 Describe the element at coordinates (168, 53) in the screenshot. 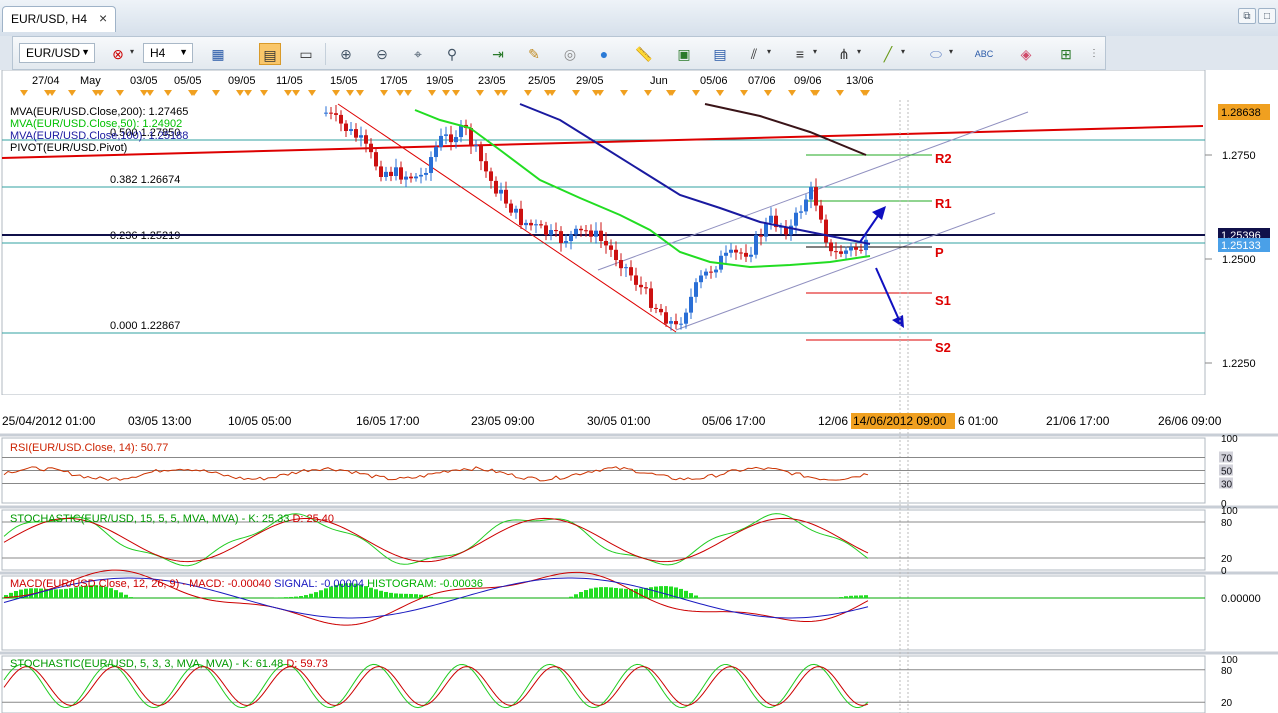

I see `timeframe-select: H4 ▼` at that location.